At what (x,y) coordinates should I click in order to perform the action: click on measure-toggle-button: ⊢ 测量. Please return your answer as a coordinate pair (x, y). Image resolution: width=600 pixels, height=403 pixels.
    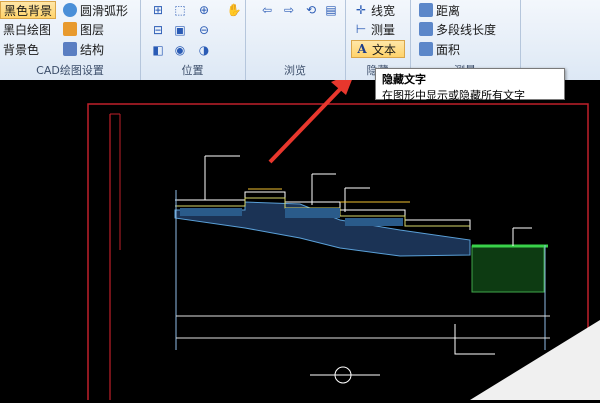
    Looking at the image, I should click on (374, 29).